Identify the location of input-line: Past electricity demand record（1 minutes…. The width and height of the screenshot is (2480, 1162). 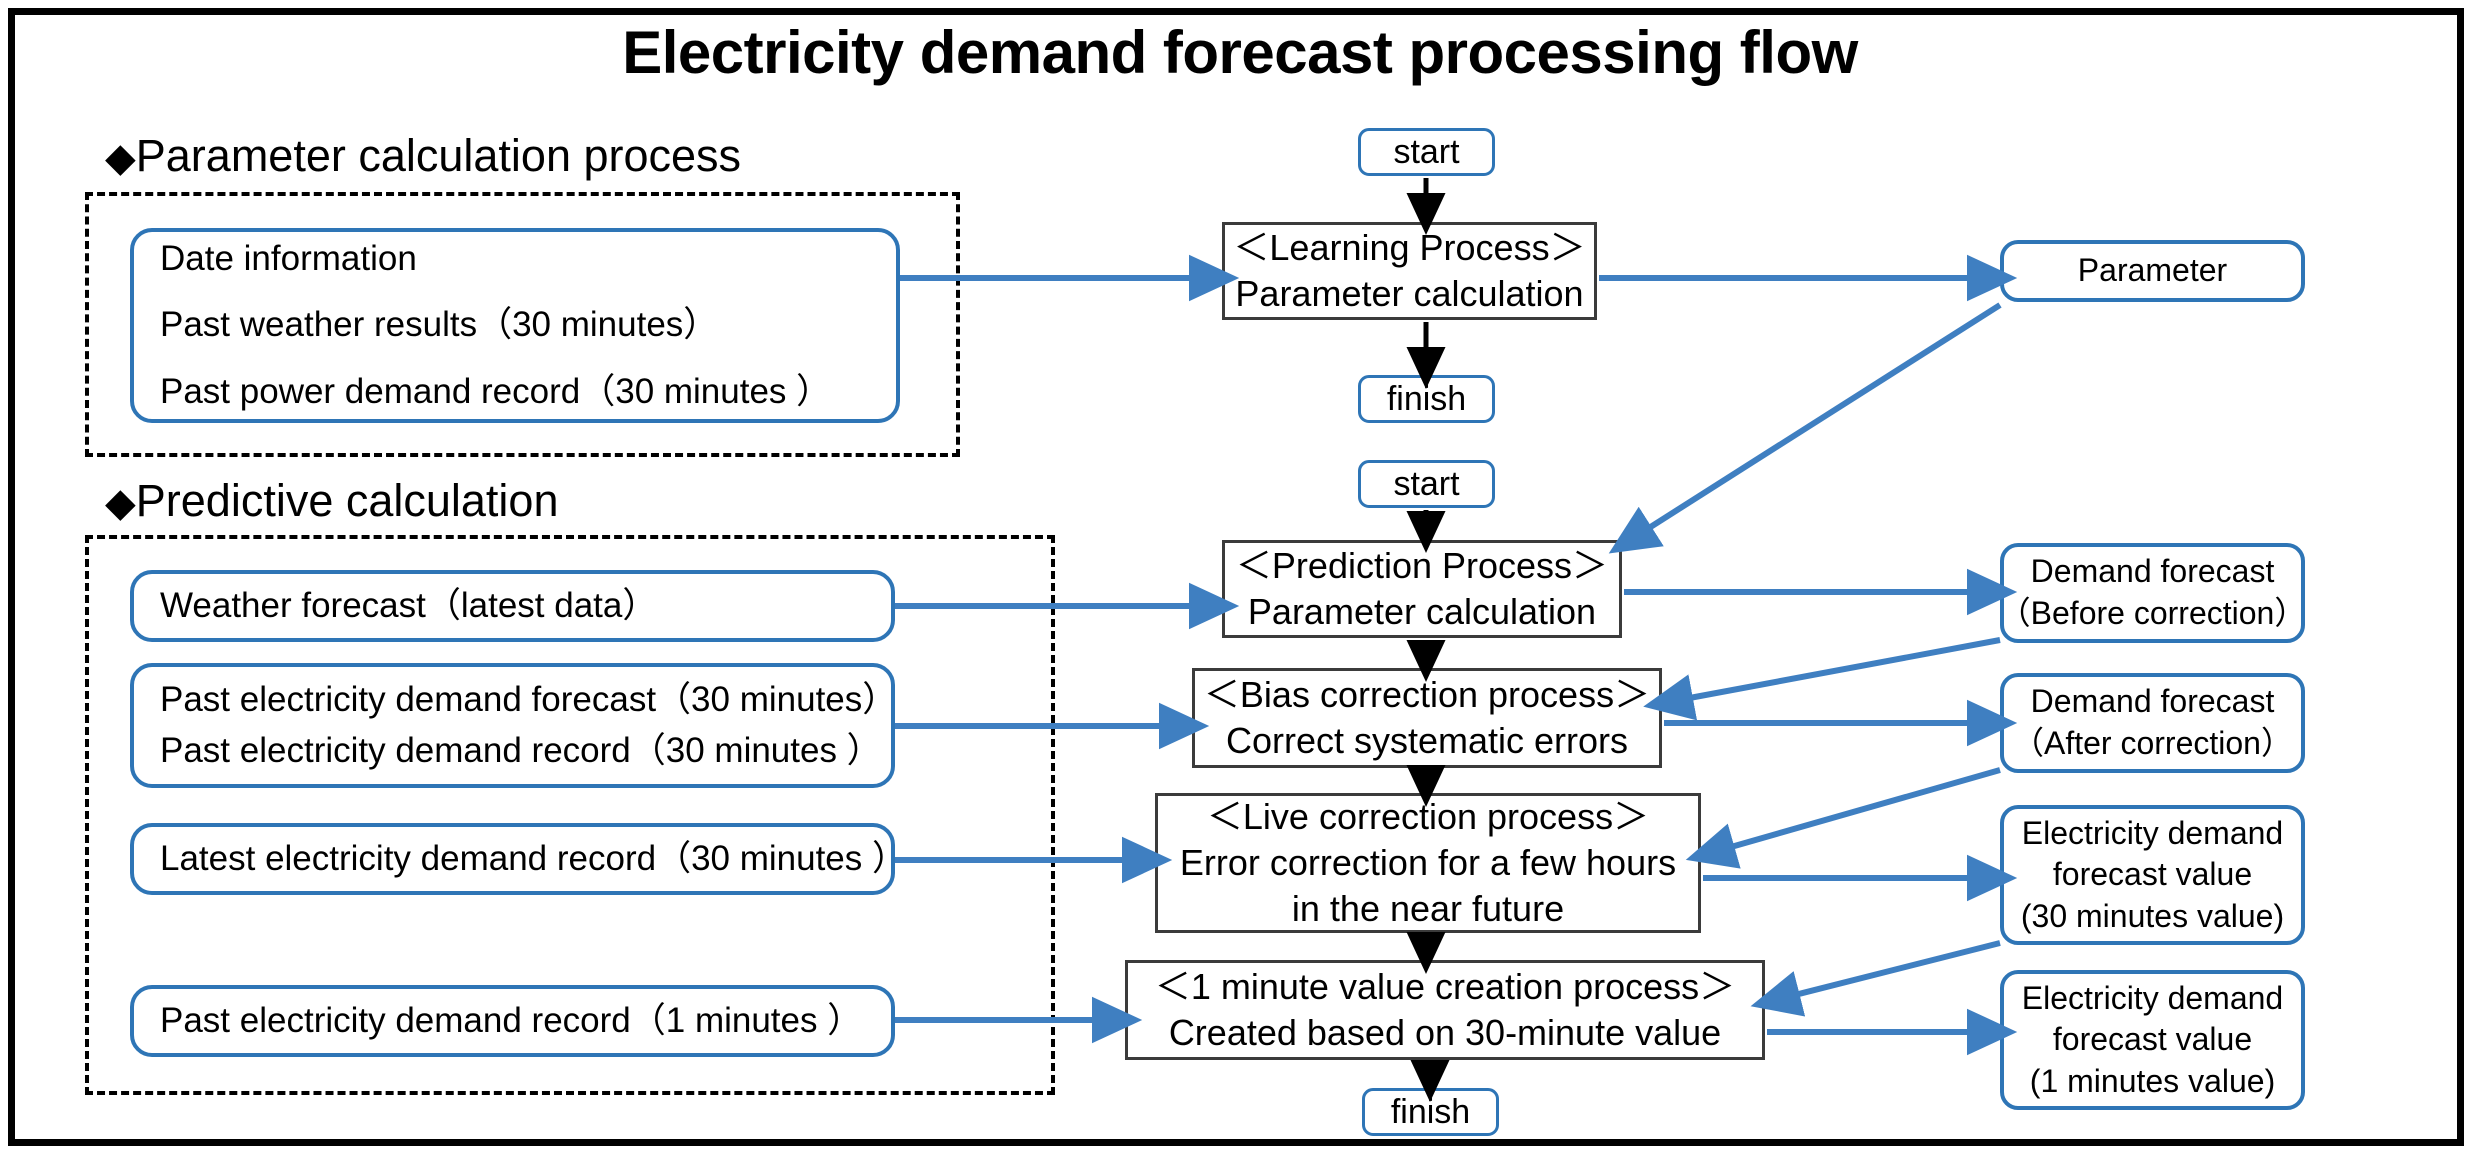
(511, 1020).